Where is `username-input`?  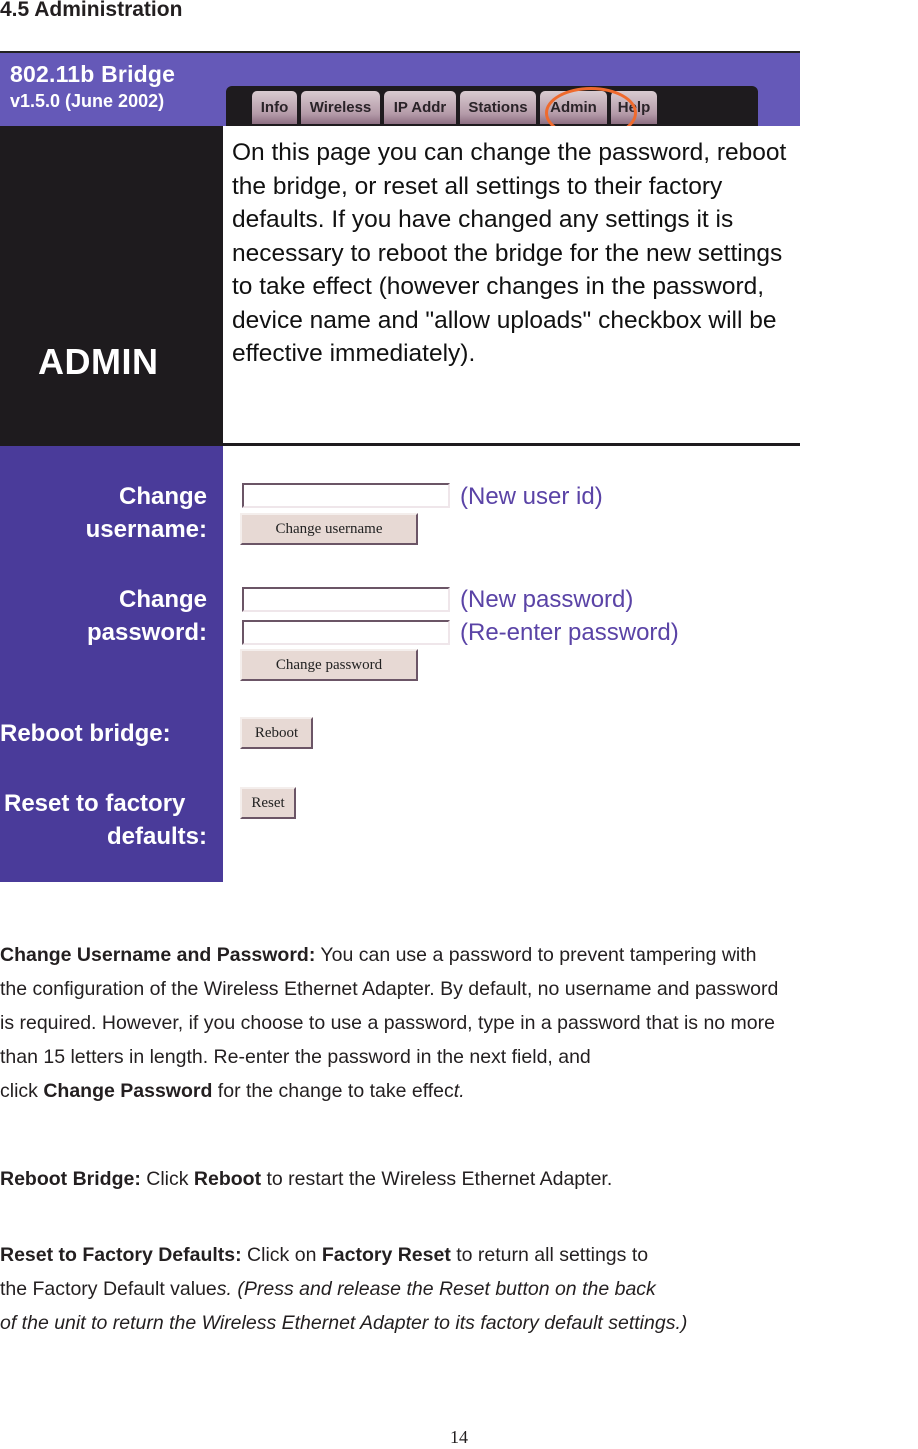
username-input is located at coordinates (346, 495).